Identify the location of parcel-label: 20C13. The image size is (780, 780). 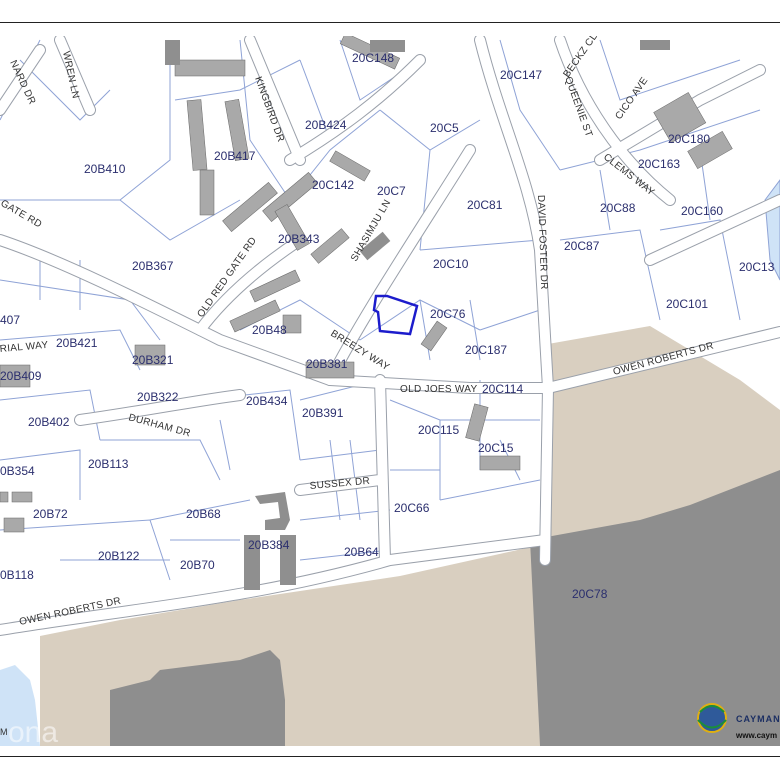
(757, 267).